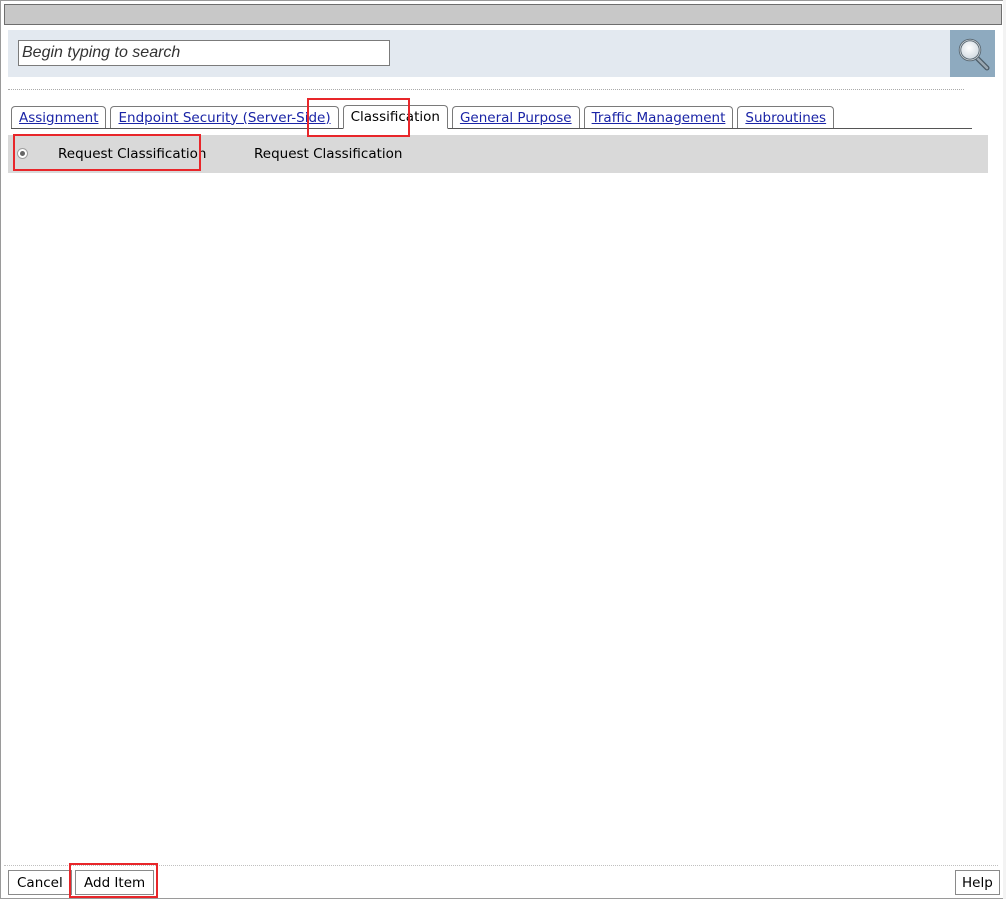 This screenshot has height=899, width=1006. I want to click on tab-traffic-management: Traffic Management, so click(658, 117).